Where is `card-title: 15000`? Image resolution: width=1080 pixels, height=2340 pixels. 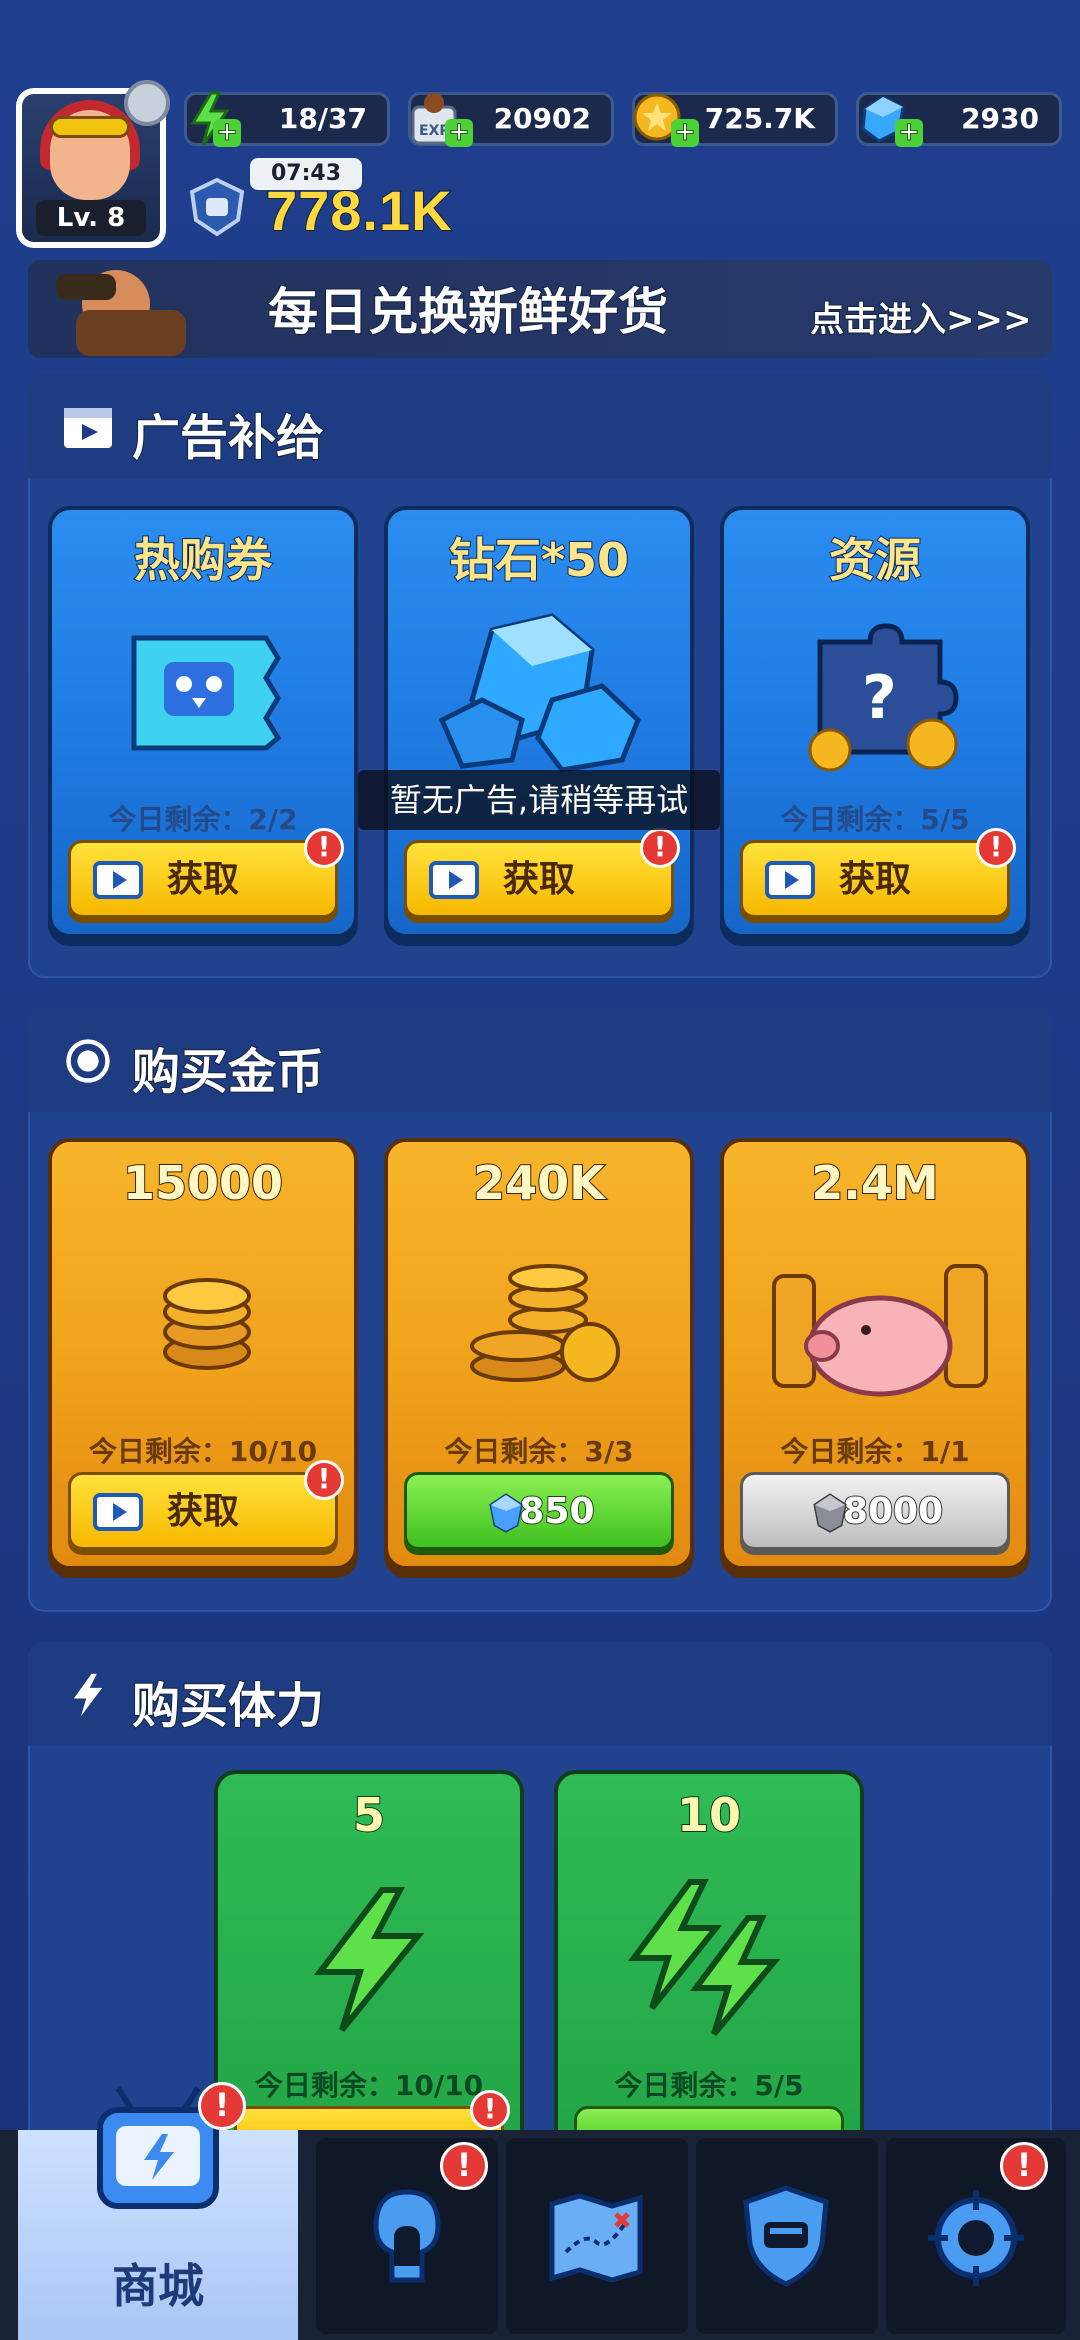
card-title: 15000 is located at coordinates (203, 1183).